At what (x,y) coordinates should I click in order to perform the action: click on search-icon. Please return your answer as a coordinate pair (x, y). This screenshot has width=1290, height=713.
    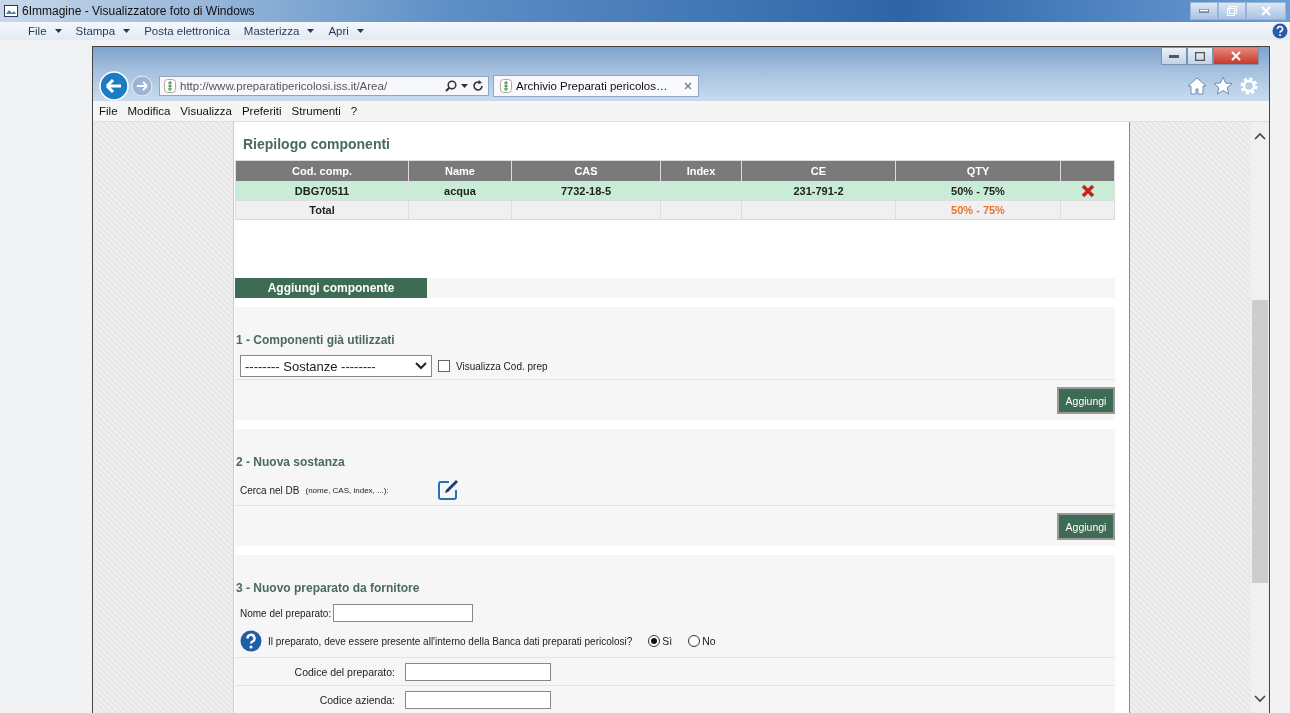
    Looking at the image, I should click on (451, 86).